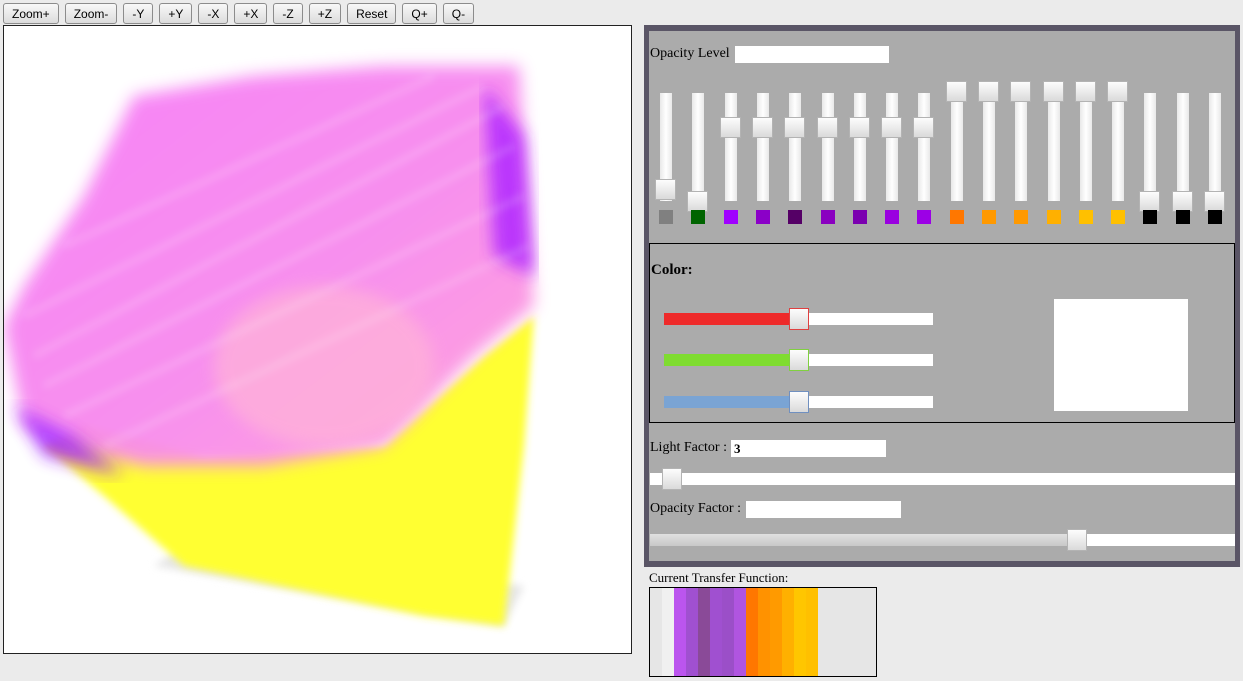 Image resolution: width=1243 pixels, height=681 pixels. I want to click on light-factor-slider-thumb, so click(672, 479).